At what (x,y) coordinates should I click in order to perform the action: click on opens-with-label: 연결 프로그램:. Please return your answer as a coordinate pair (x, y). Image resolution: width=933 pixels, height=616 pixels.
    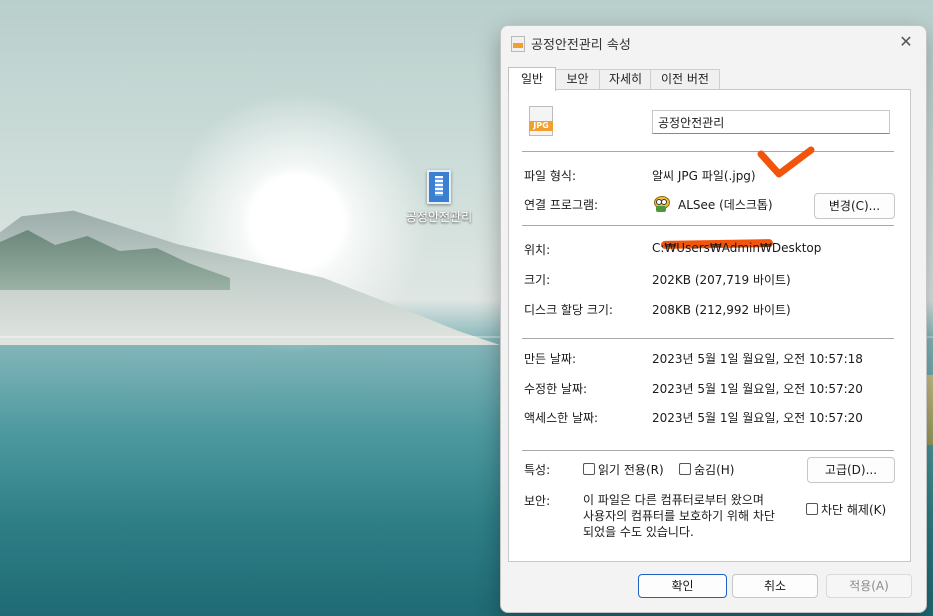
    Looking at the image, I should click on (561, 205).